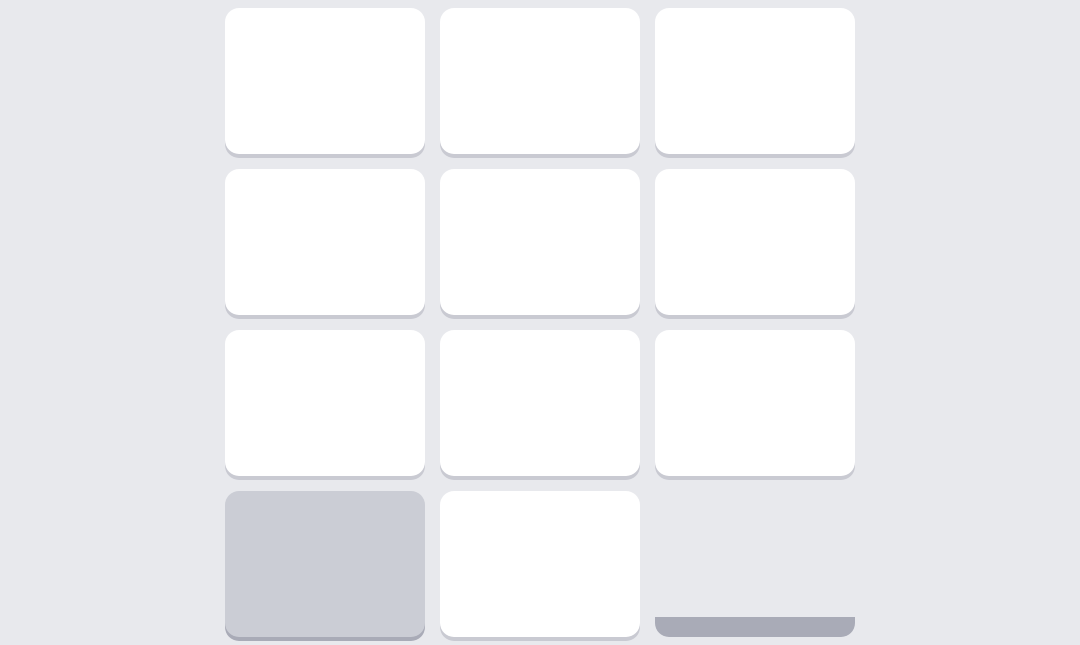 Image resolution: width=1080 pixels, height=645 pixels. I want to click on key-action-bar, so click(755, 627).